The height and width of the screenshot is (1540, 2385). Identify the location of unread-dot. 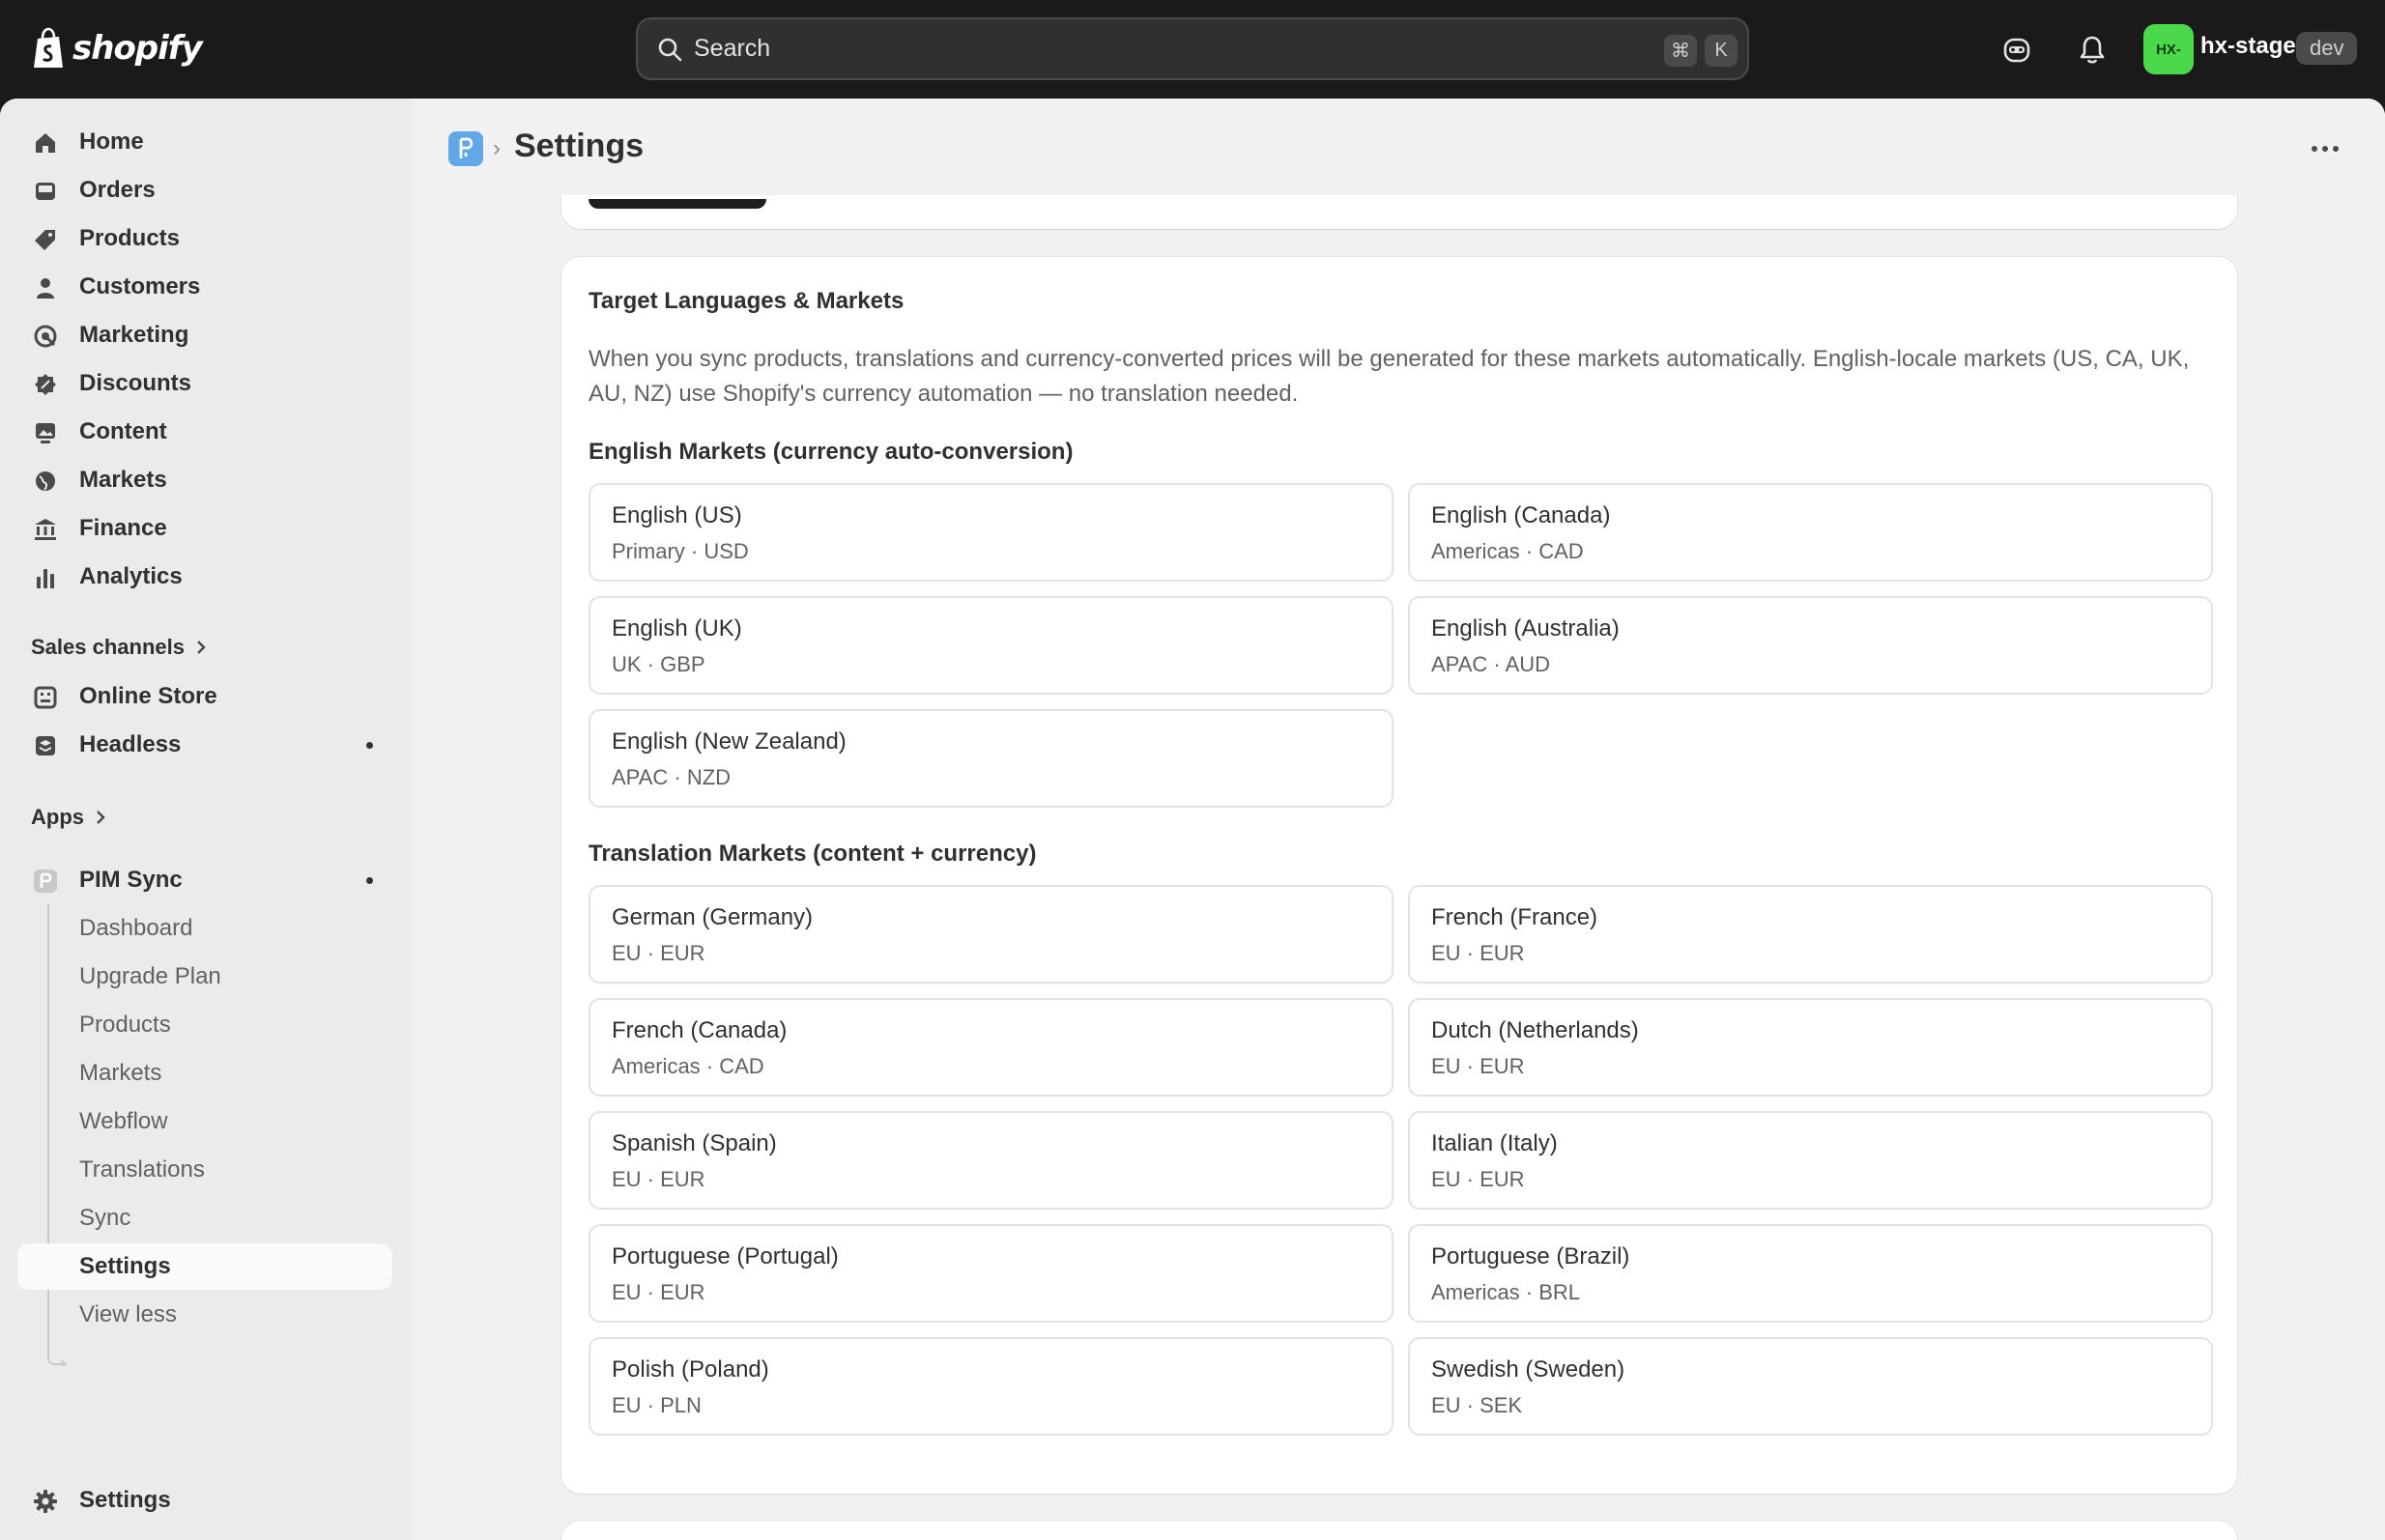
(369, 745).